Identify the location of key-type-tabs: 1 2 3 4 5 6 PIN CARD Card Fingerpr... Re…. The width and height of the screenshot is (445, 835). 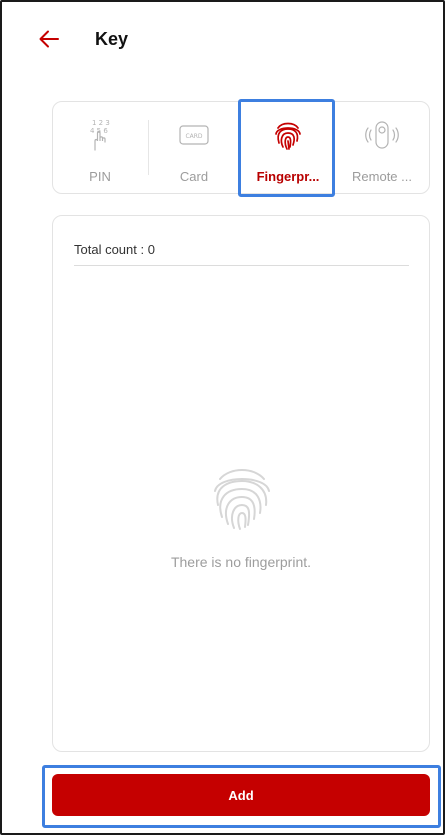
(241, 147).